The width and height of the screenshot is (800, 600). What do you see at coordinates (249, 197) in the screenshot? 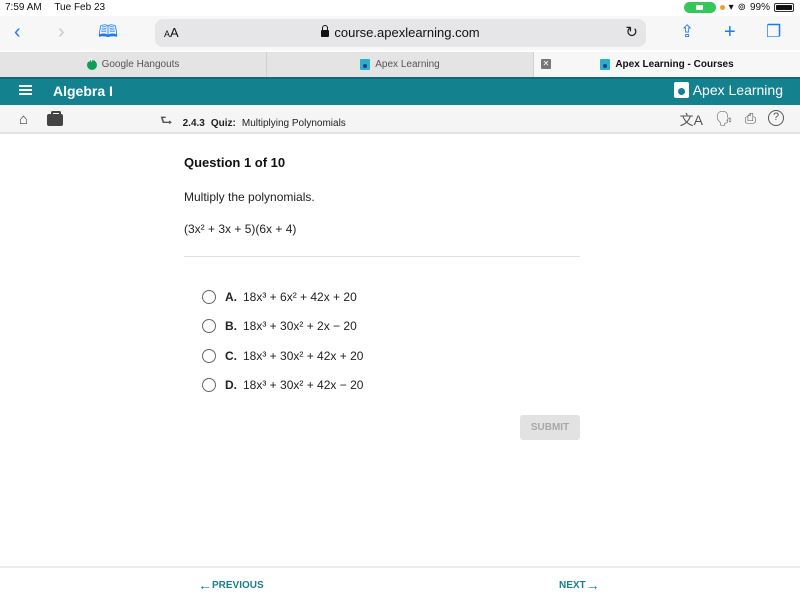
I see `question-prompt: Multiply the polynomials.` at bounding box center [249, 197].